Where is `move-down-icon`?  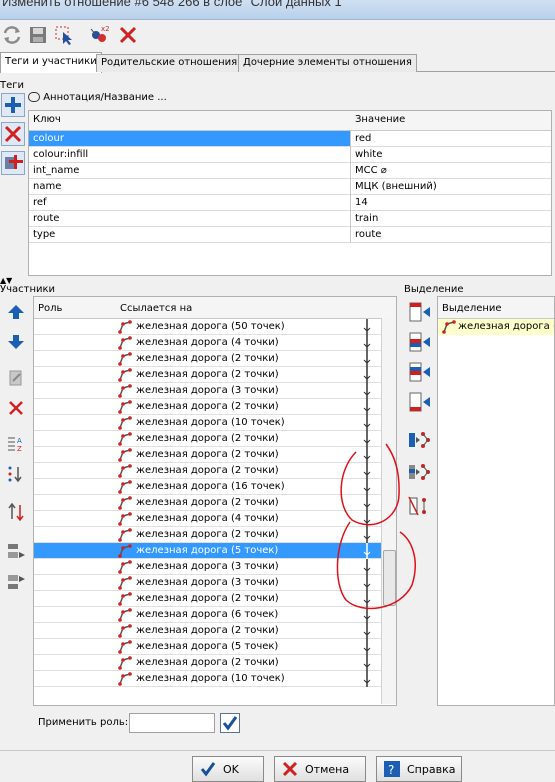 move-down-icon is located at coordinates (16, 342).